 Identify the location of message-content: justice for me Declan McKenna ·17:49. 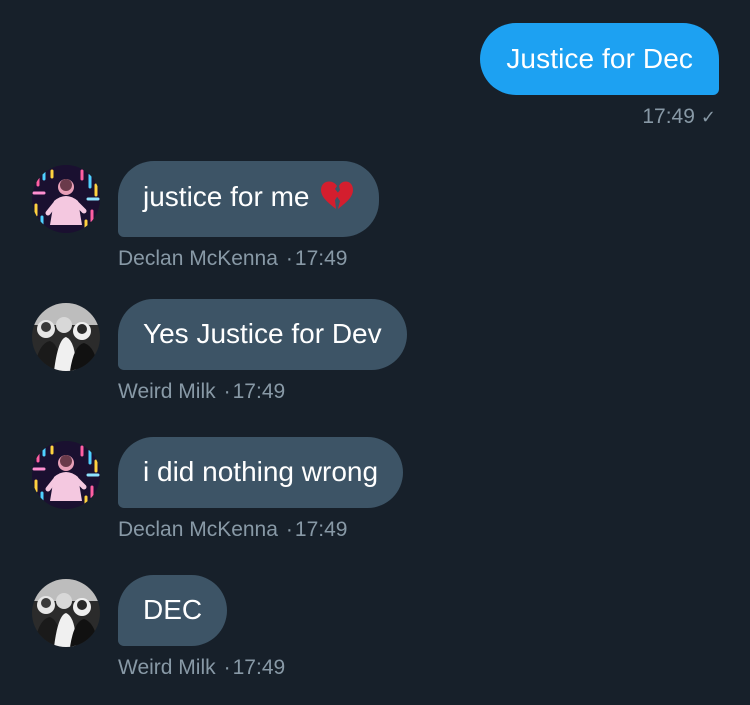
(248, 216).